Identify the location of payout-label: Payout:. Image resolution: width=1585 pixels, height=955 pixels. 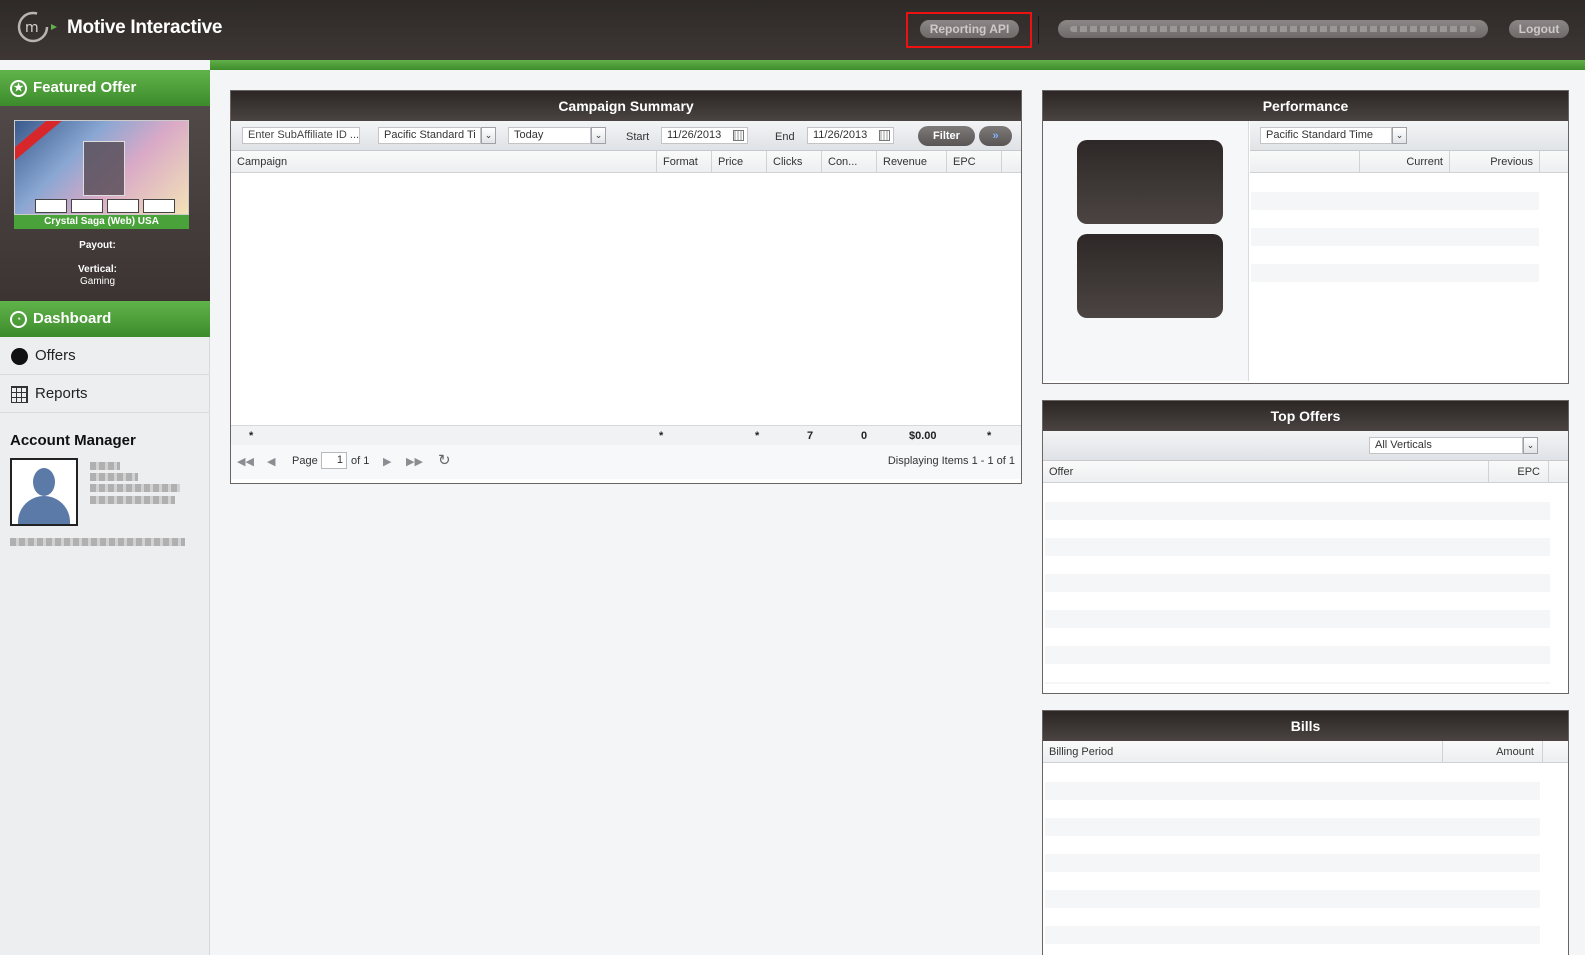
(97, 245).